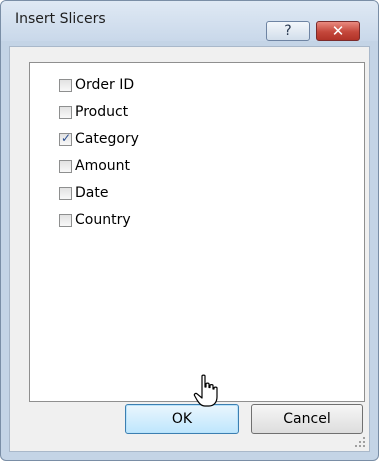  Describe the element at coordinates (103, 220) in the screenshot. I see `field-label: Country` at that location.